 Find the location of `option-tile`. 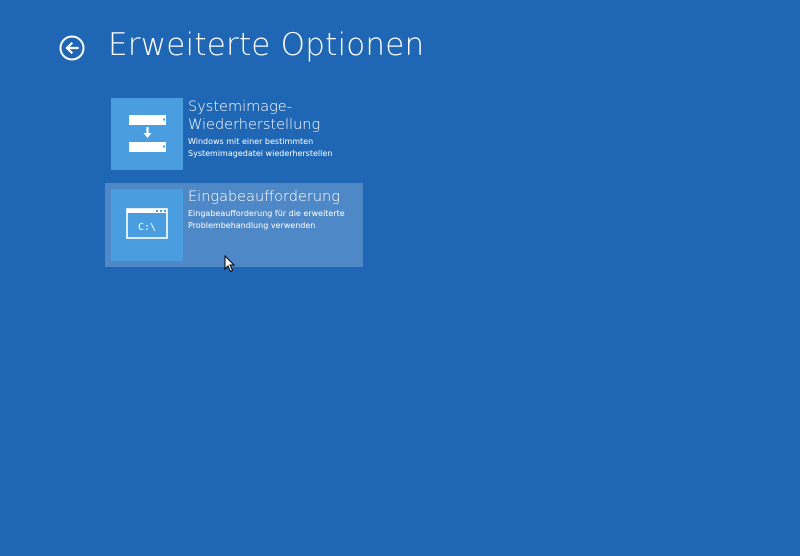

option-tile is located at coordinates (147, 134).